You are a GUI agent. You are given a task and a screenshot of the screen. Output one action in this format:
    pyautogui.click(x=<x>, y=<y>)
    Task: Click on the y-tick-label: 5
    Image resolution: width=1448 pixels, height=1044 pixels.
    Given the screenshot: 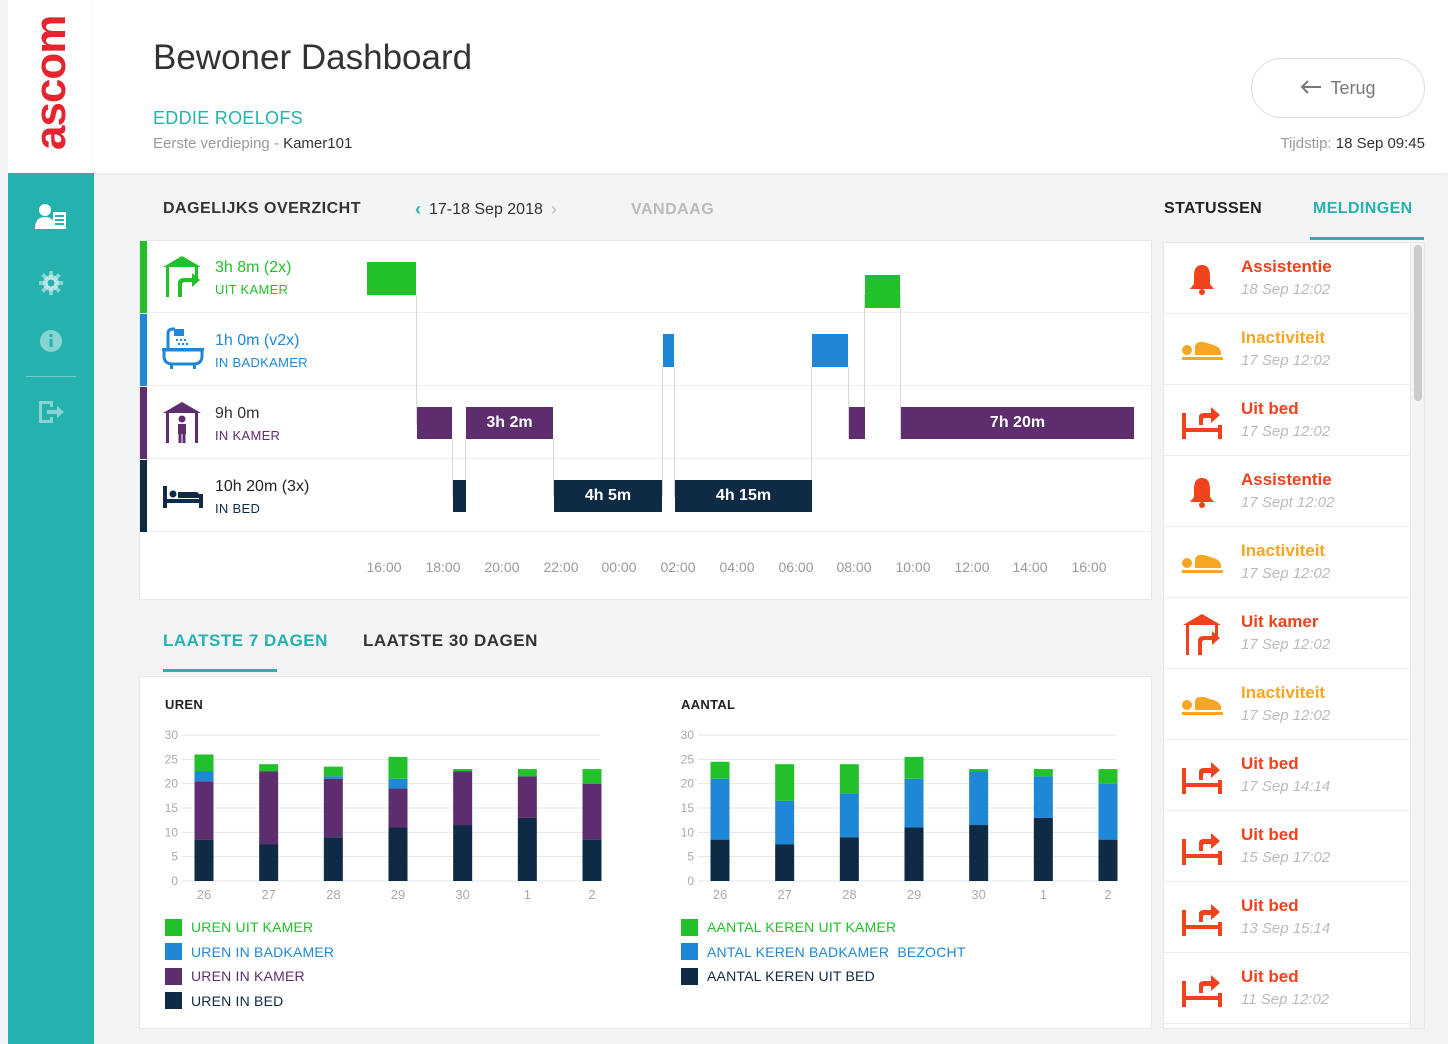 What is the action you would take?
    pyautogui.click(x=690, y=857)
    